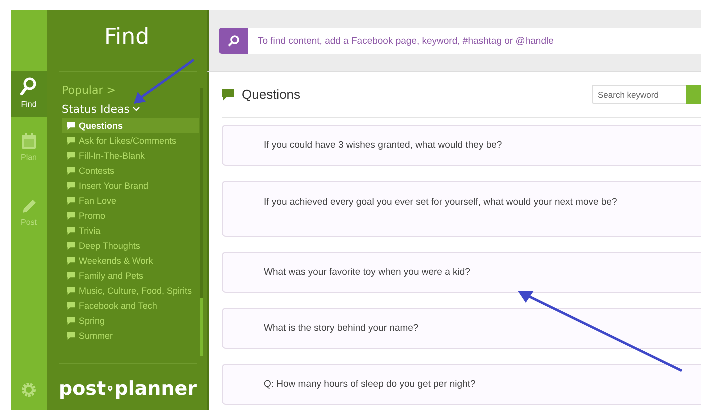 The height and width of the screenshot is (410, 701). Describe the element at coordinates (111, 275) in the screenshot. I see `category-label: Family and Pets` at that location.